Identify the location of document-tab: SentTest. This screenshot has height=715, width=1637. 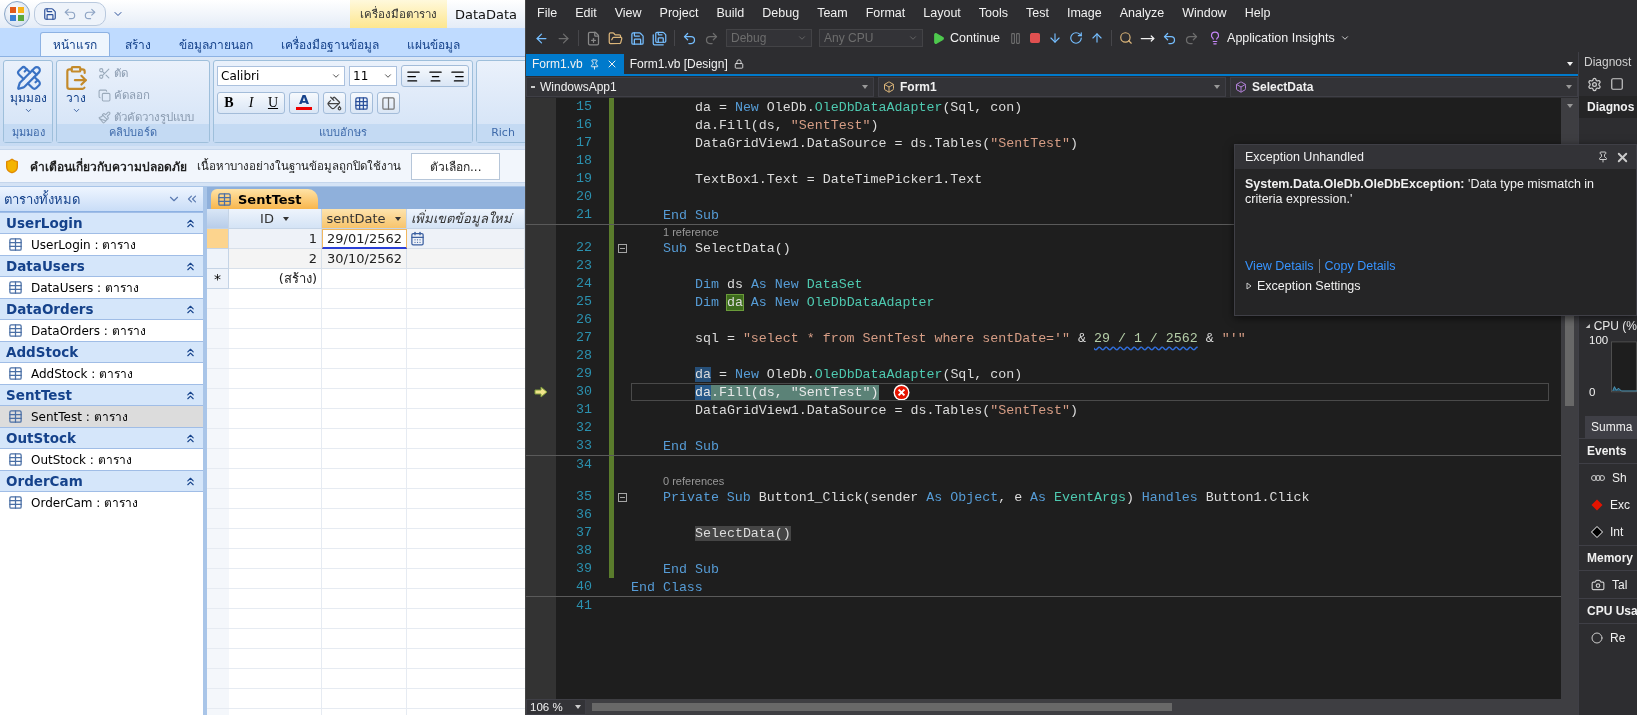
(264, 199).